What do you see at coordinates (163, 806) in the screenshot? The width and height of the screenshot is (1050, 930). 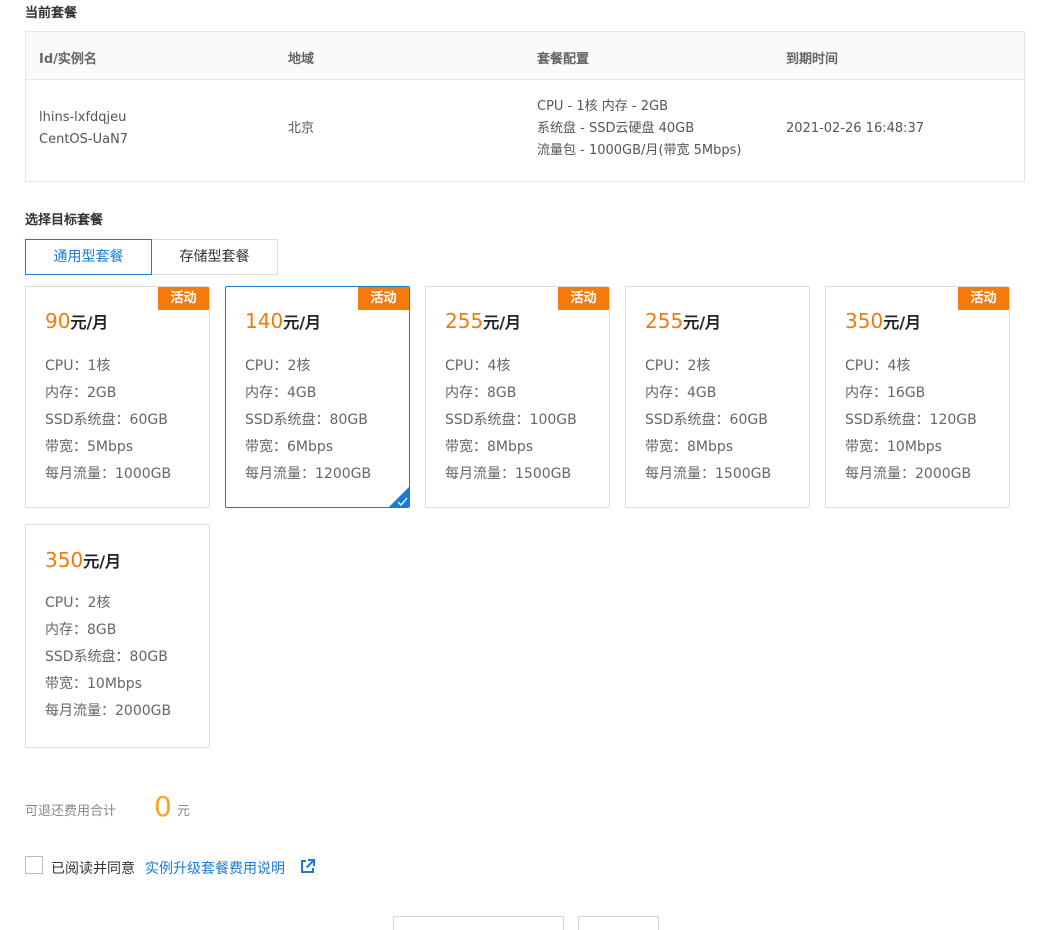 I see `refund-amount: 0` at bounding box center [163, 806].